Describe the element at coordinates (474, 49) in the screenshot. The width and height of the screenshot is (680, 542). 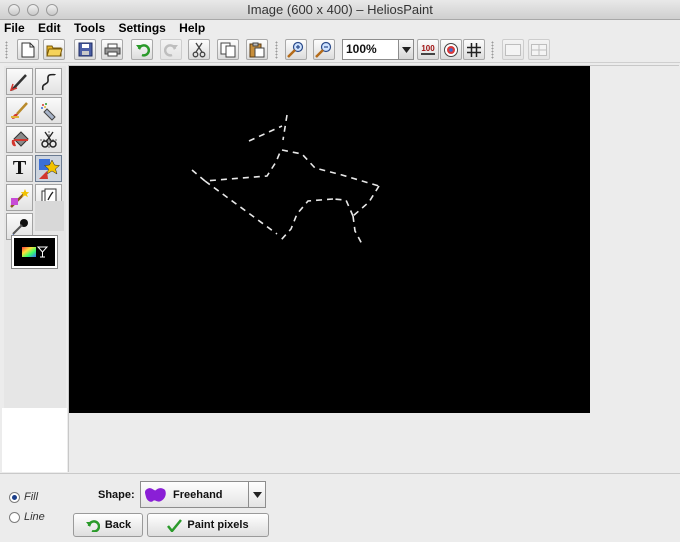
I see `grid-button` at that location.